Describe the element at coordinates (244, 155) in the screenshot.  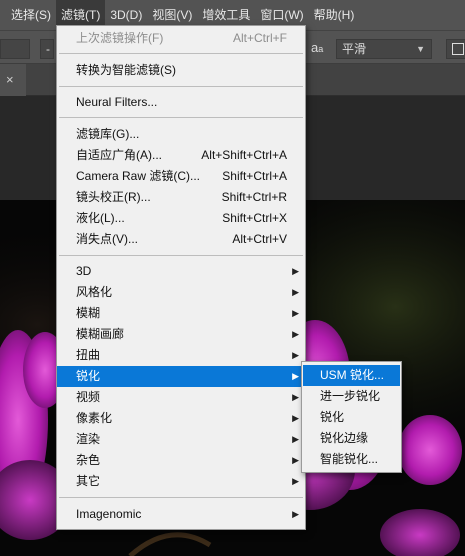
I see `menu-item-shortcut: Alt+Shift+Ctrl+A` at that location.